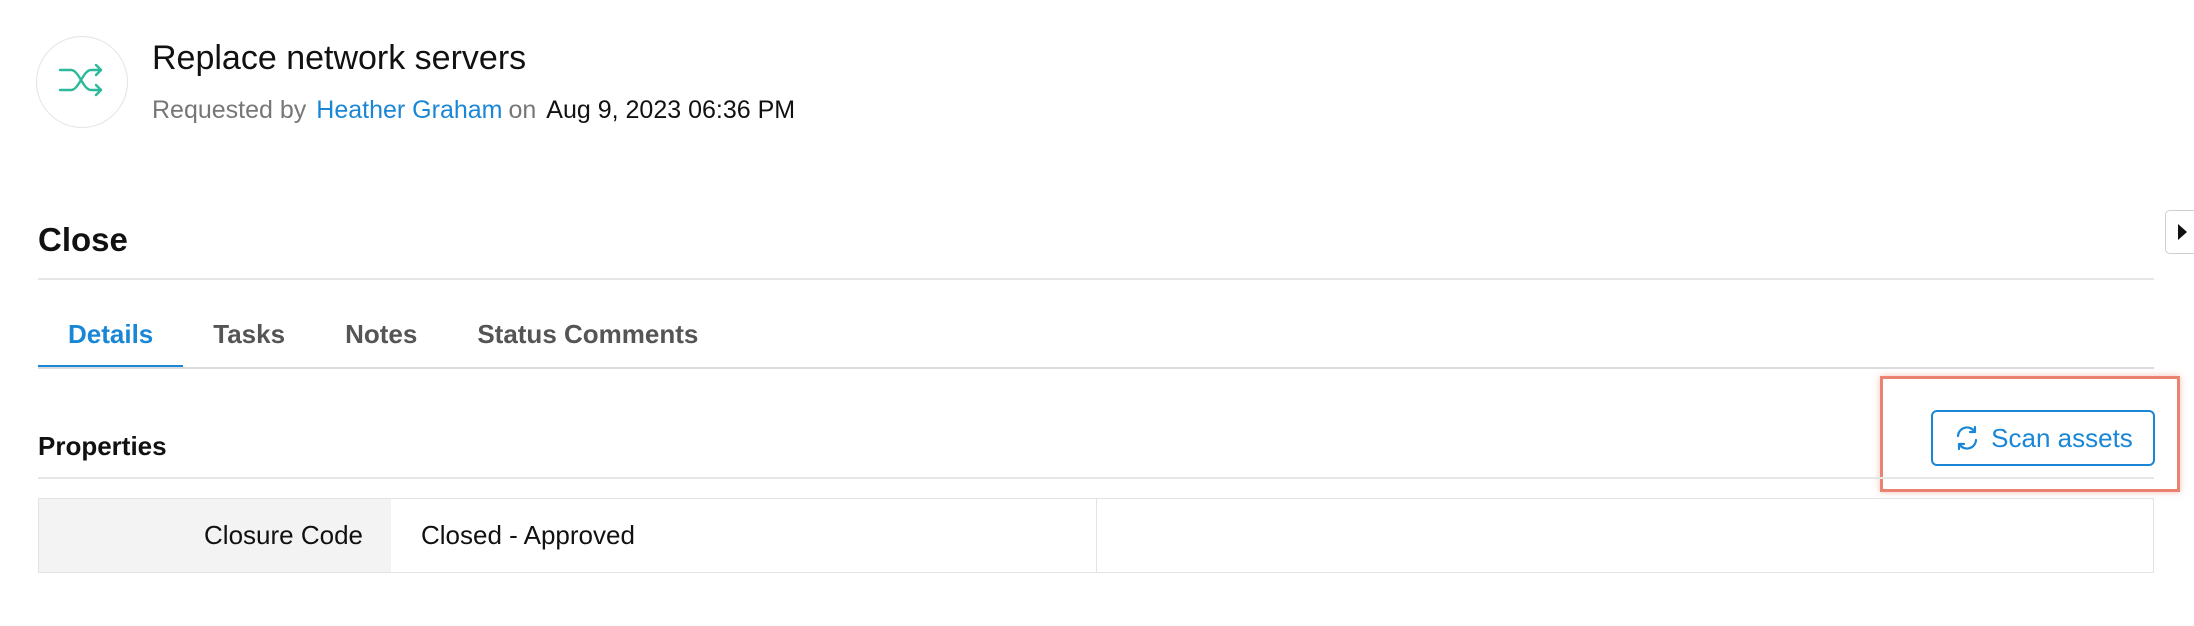  I want to click on scan-assets-button: Scan assets, so click(2043, 438).